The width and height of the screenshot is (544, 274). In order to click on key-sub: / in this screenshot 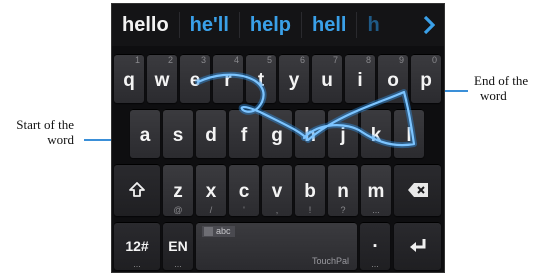, I will do `click(211, 210)`.